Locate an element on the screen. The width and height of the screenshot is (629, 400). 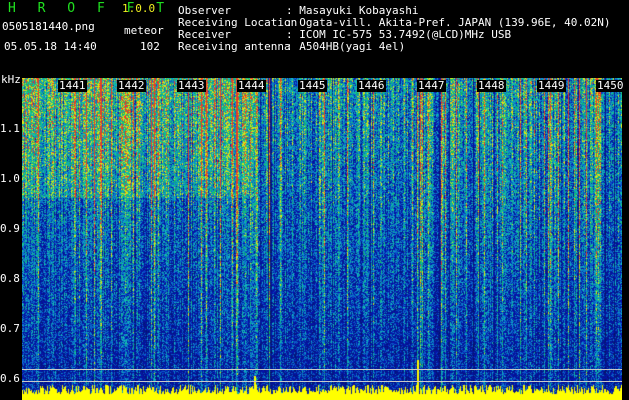
x-tick-label: 1447 is located at coordinates (431, 85).